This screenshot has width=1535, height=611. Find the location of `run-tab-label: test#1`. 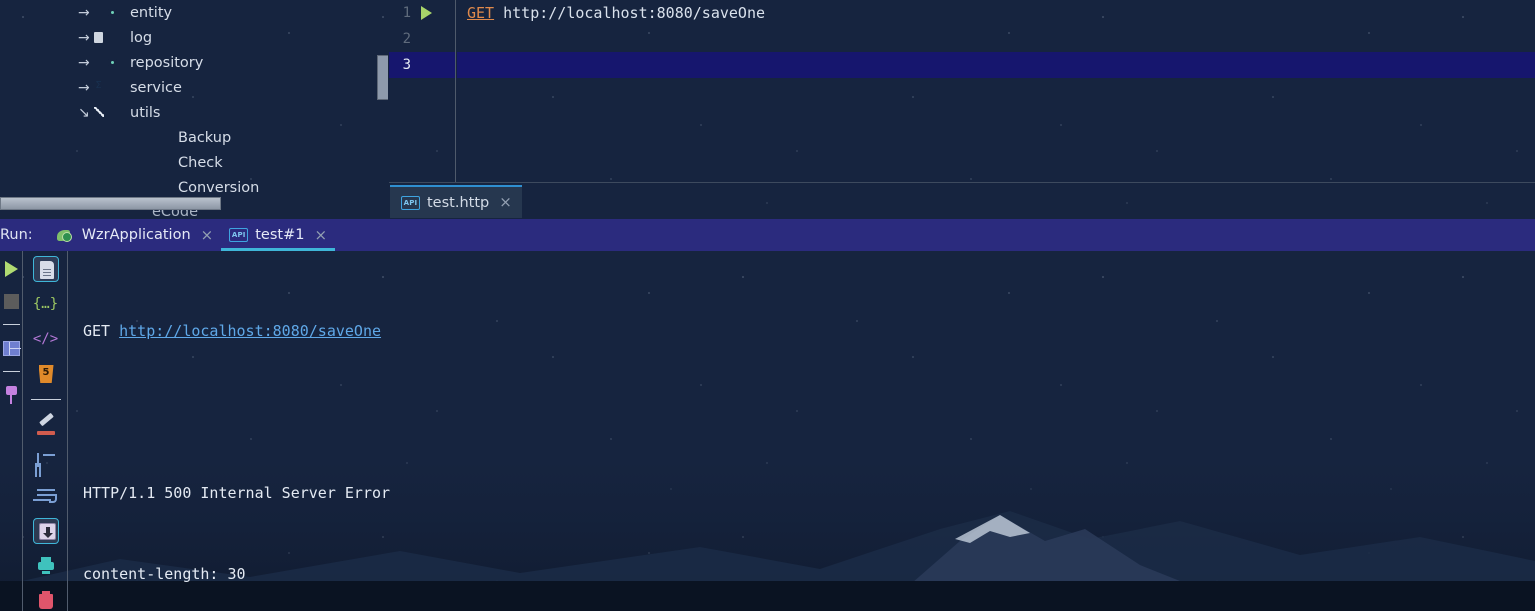

run-tab-label: test#1 is located at coordinates (280, 235).